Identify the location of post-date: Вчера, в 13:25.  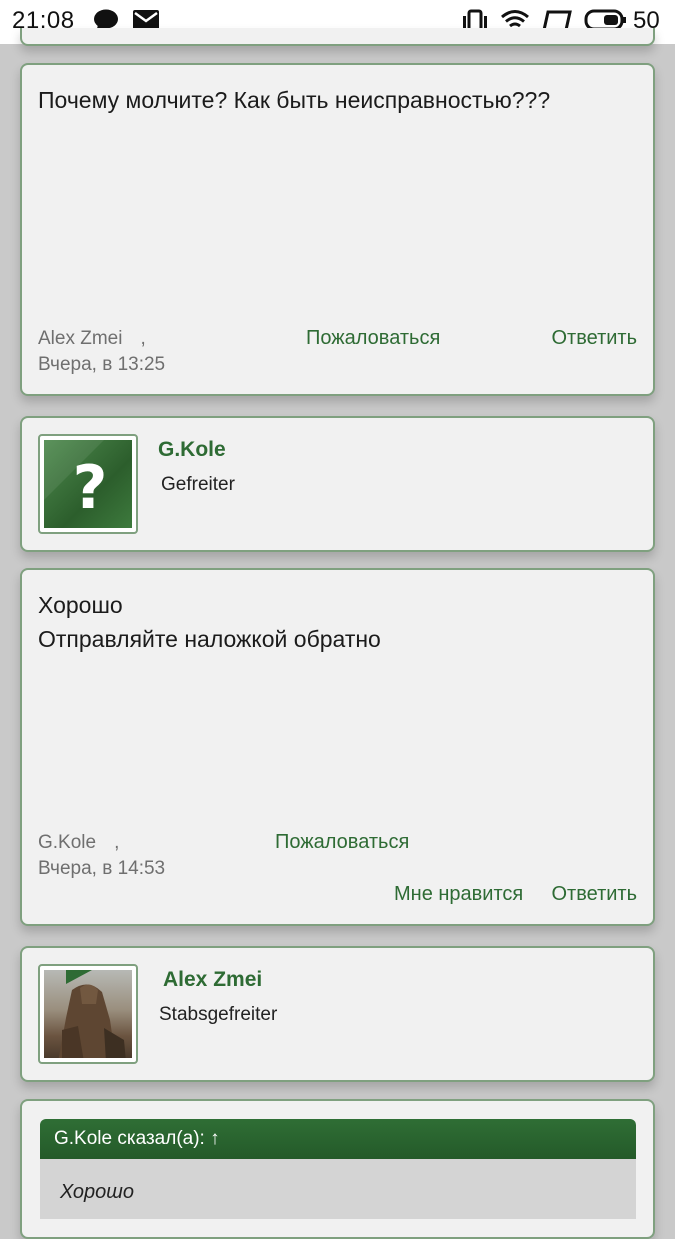
(102, 364).